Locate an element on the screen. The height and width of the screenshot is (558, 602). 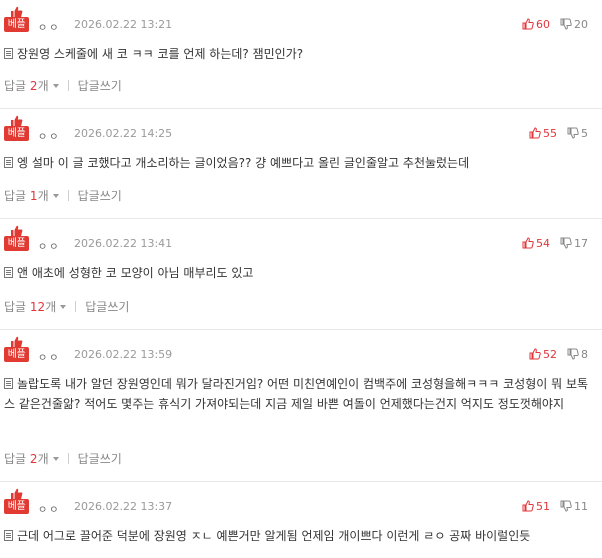
comment-meta: 베플 ㅇㅇ 2026.02.22 13:37 51 11 is located at coordinates (296, 503).